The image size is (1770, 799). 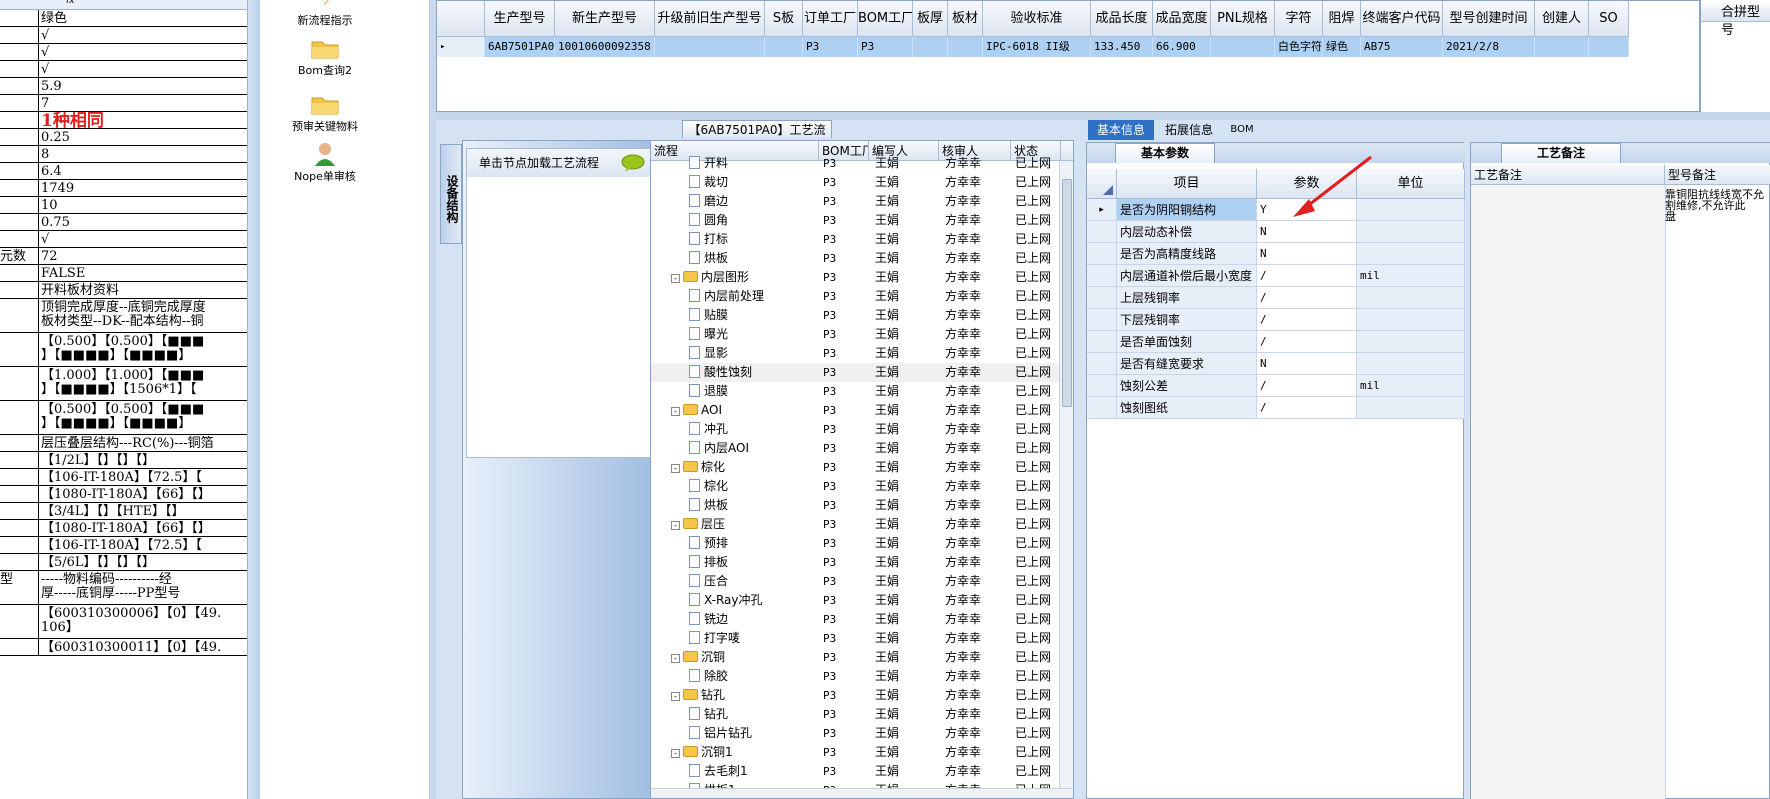 I want to click on spreadsheet-row: 【600310300011】【0】【49., so click(x=123, y=647).